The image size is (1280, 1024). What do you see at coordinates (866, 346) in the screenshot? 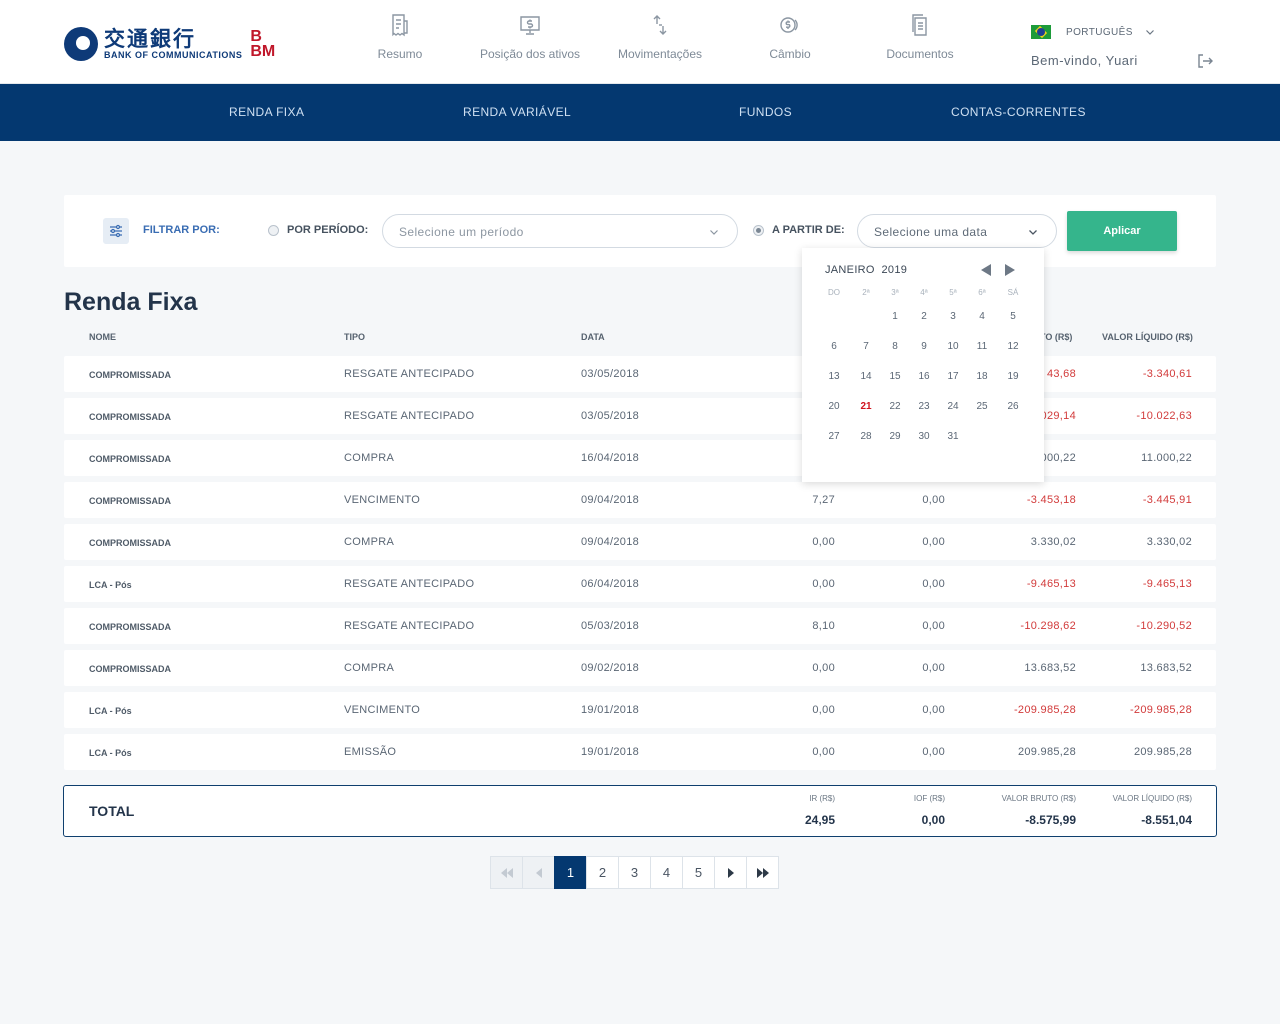
I see `calendar-day: 7` at bounding box center [866, 346].